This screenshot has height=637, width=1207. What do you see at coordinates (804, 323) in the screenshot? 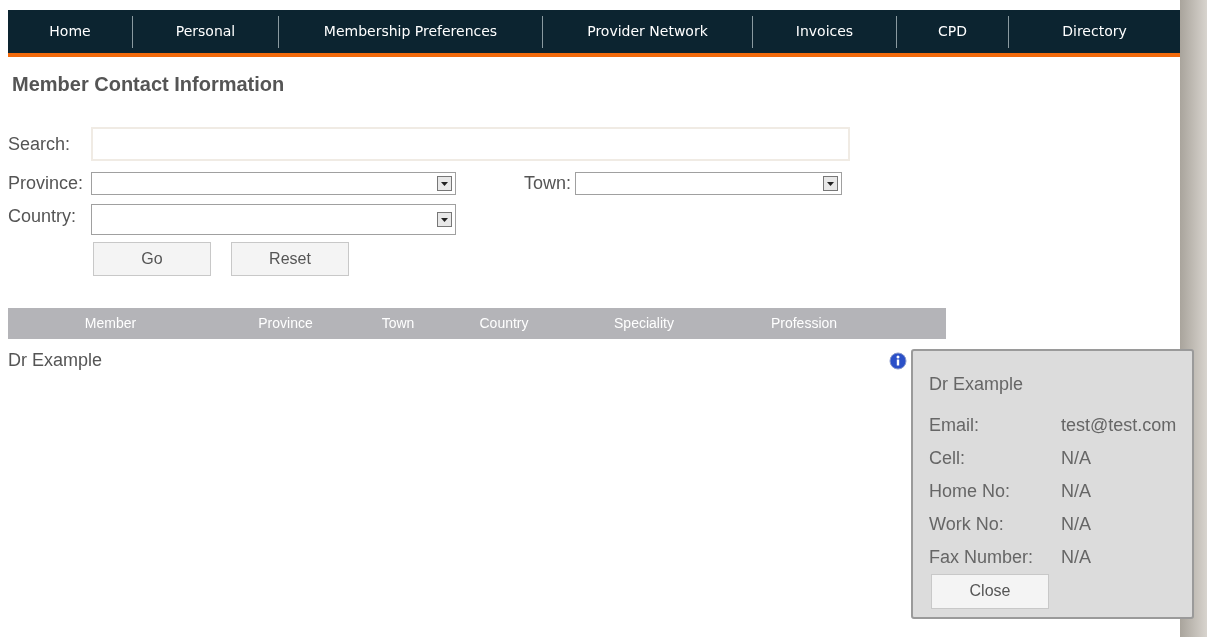
I see `column-header: Profession` at bounding box center [804, 323].